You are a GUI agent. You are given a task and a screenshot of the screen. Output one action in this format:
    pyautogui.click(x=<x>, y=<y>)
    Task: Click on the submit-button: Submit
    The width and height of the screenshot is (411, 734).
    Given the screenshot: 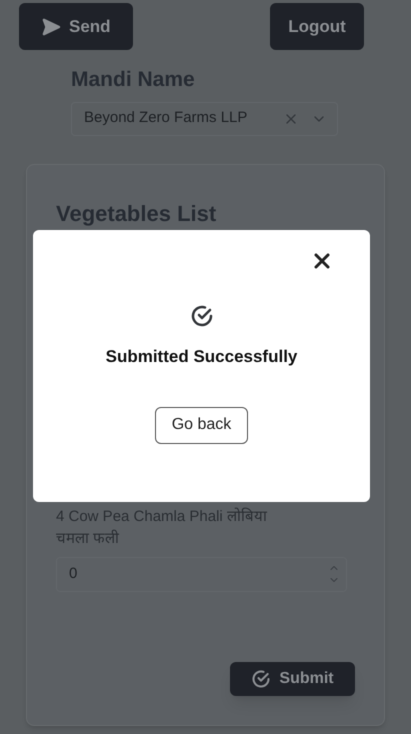 What is the action you would take?
    pyautogui.click(x=292, y=679)
    